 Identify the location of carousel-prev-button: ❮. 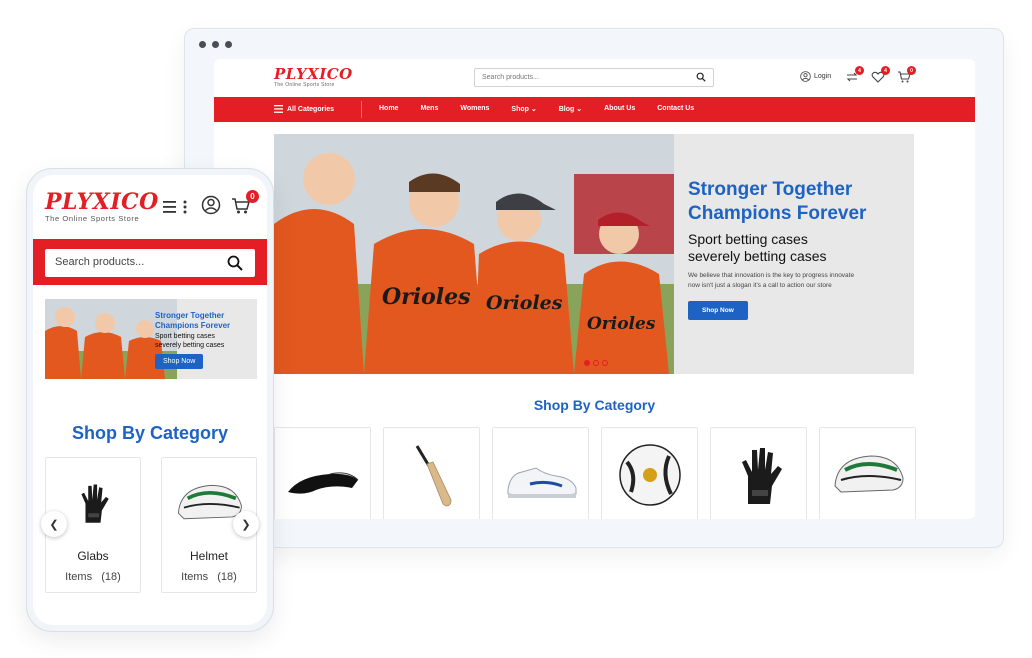
(54, 524).